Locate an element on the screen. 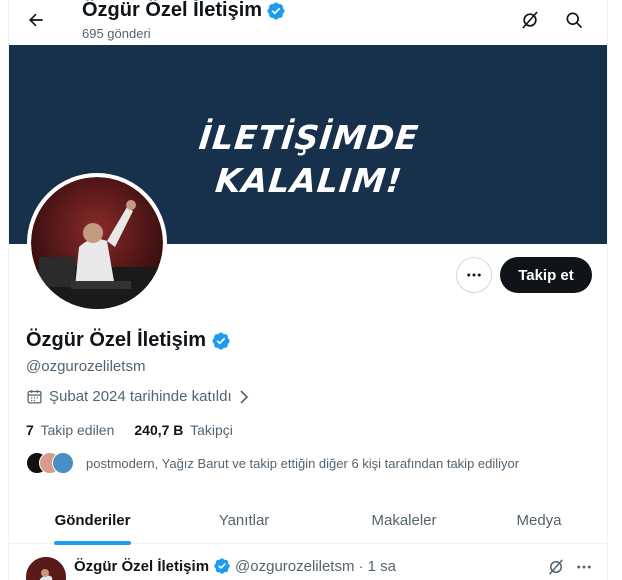 This screenshot has width=622, height=580. following-link: 7 Takip edilen is located at coordinates (70, 430).